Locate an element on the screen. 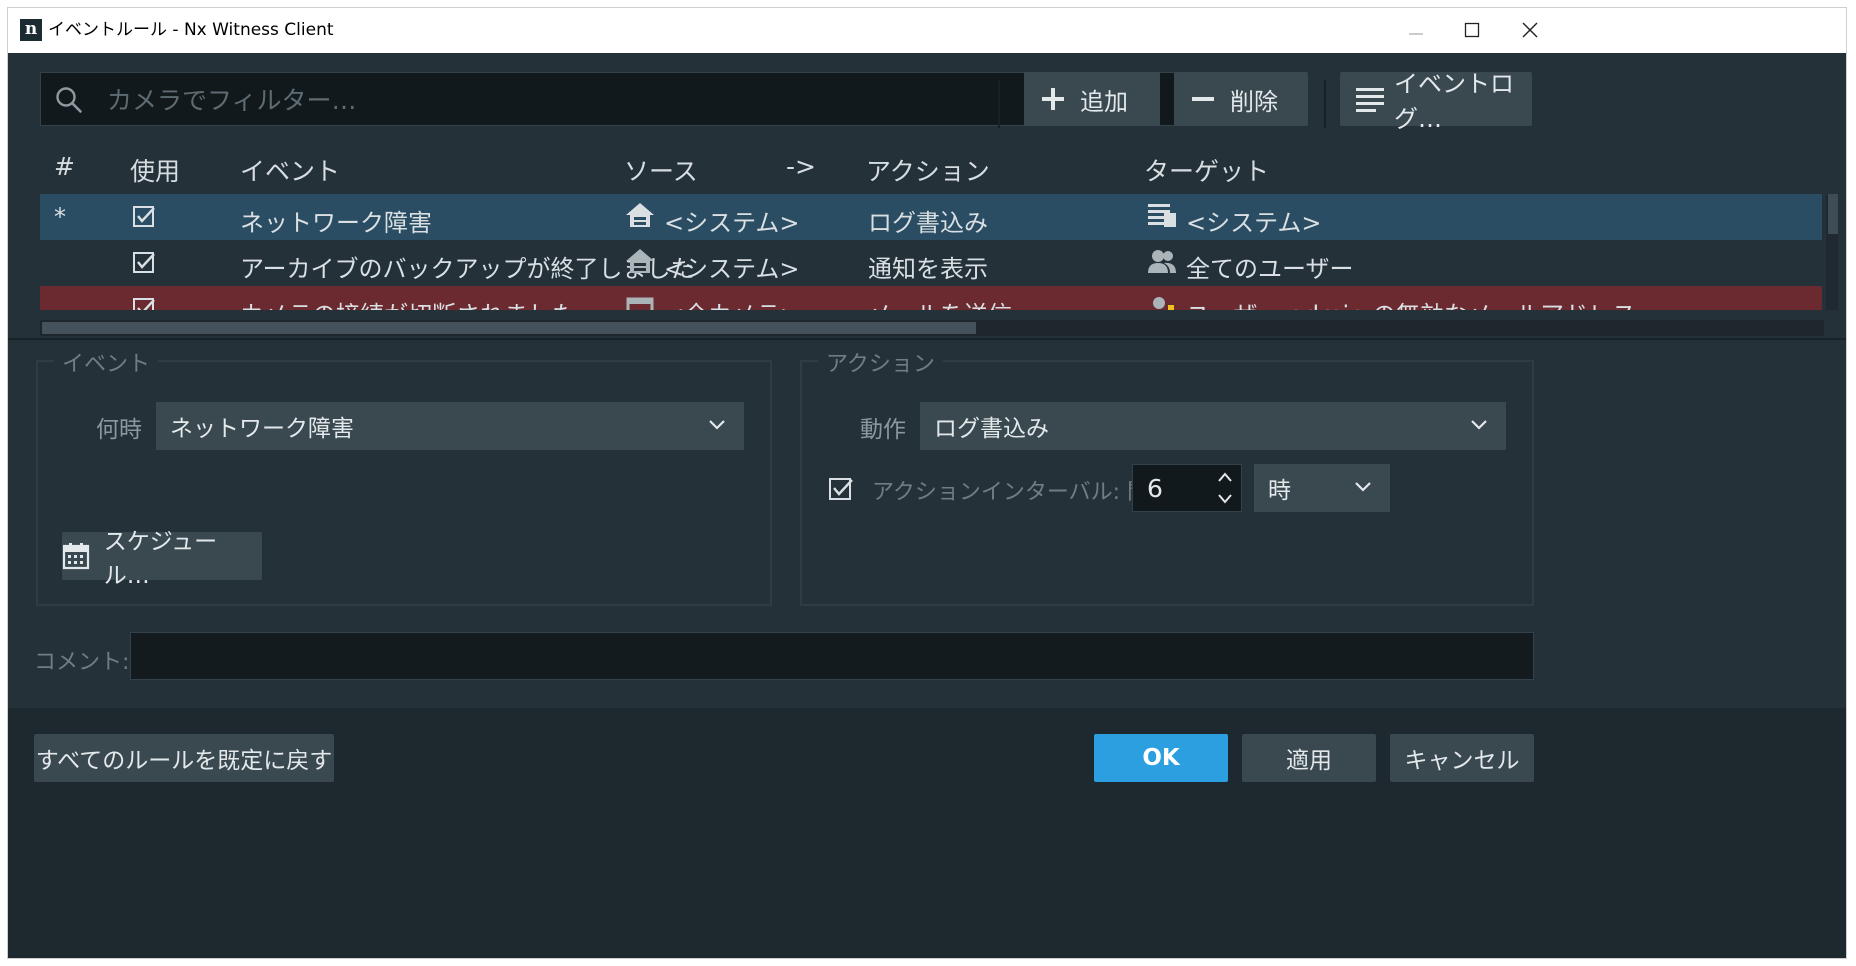  app-logo: n is located at coordinates (31, 30).